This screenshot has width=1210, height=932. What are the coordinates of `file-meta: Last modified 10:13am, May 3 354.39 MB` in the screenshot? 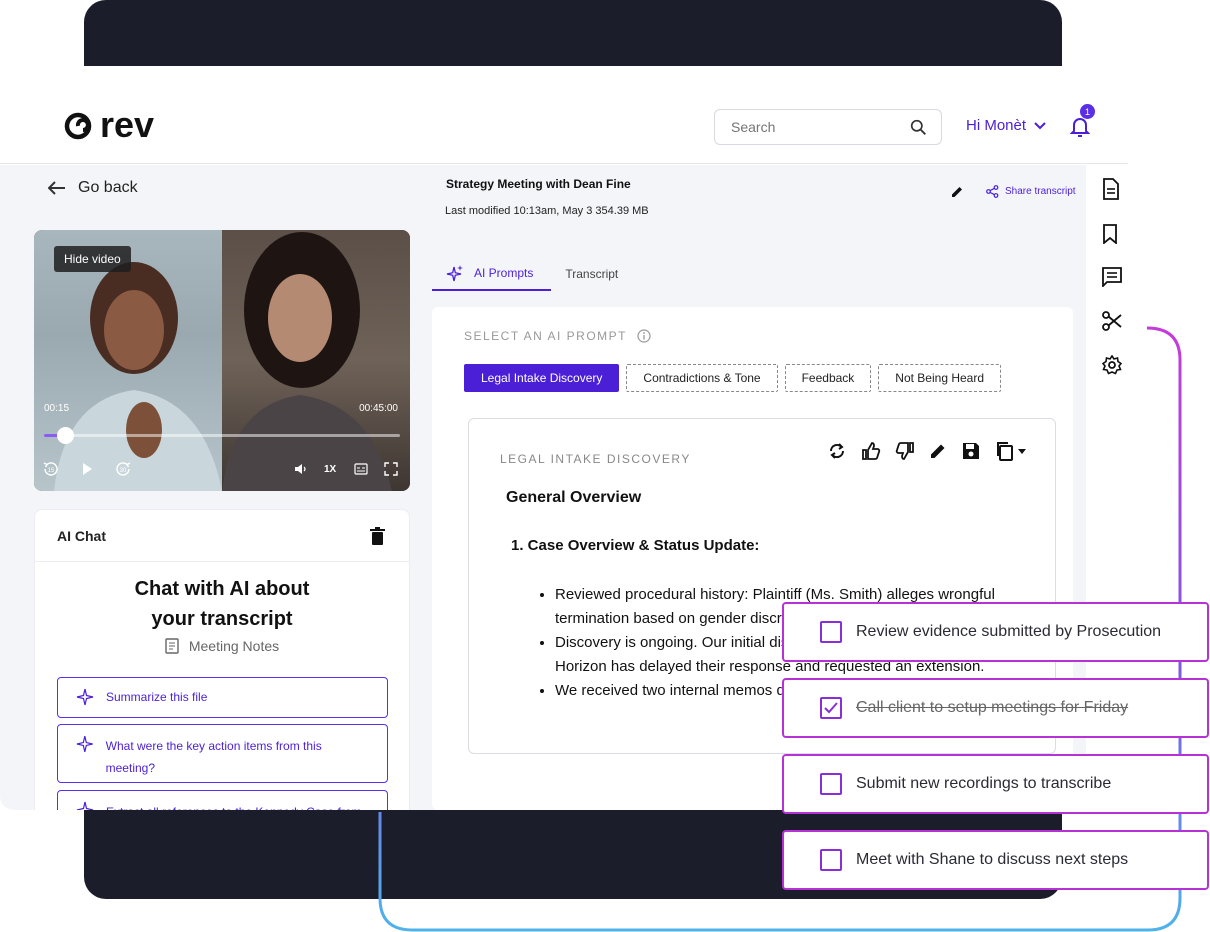 It's located at (547, 211).